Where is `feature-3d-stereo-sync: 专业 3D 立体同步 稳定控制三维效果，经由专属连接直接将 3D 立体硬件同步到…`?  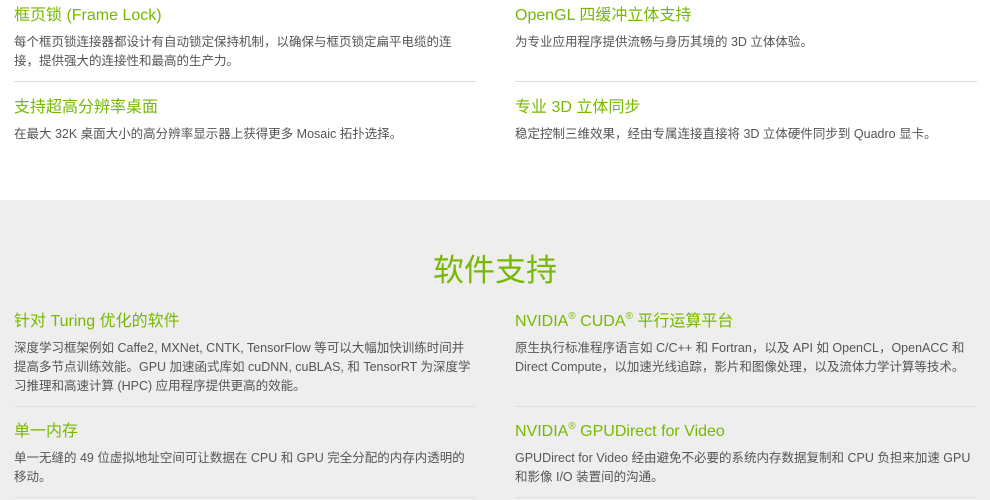
feature-3d-stereo-sync: 专业 3D 立体同步 稳定控制三维效果，经由专属连接直接将 3D 立体硬件同步到… is located at coordinates (746, 121).